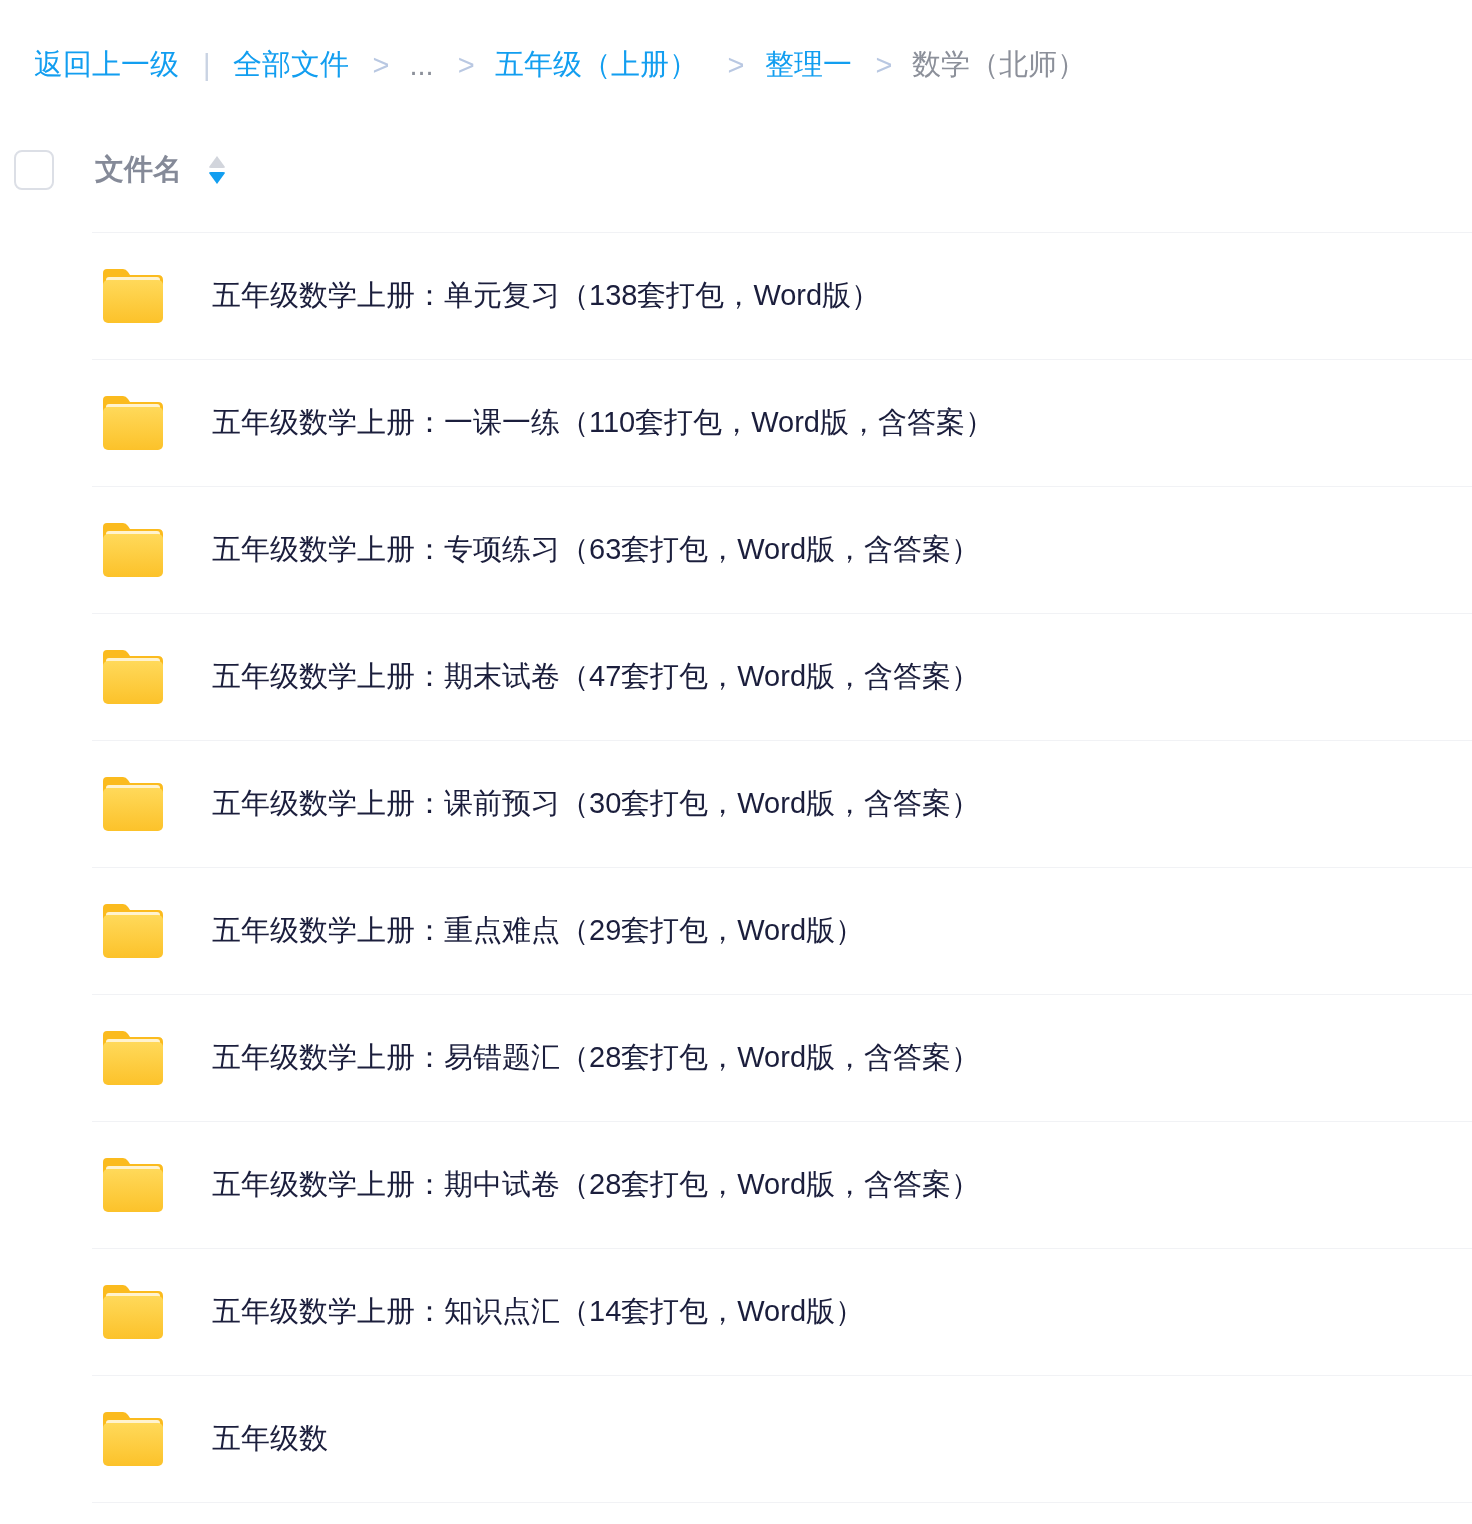 The width and height of the screenshot is (1472, 1524). Describe the element at coordinates (596, 804) in the screenshot. I see `folder-name: 五年级数学上册：课前预习（30套打包，Word版，含答案）` at that location.